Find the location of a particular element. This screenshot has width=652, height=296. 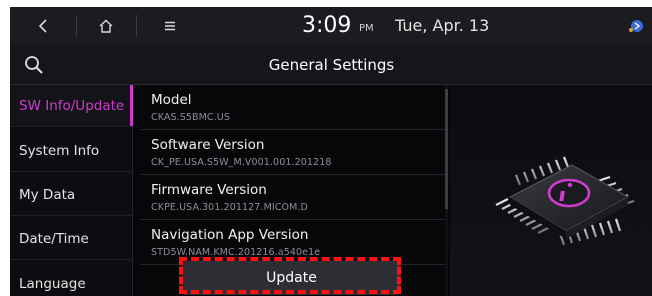

firmware-version-label: Firmware Version is located at coordinates (209, 190).